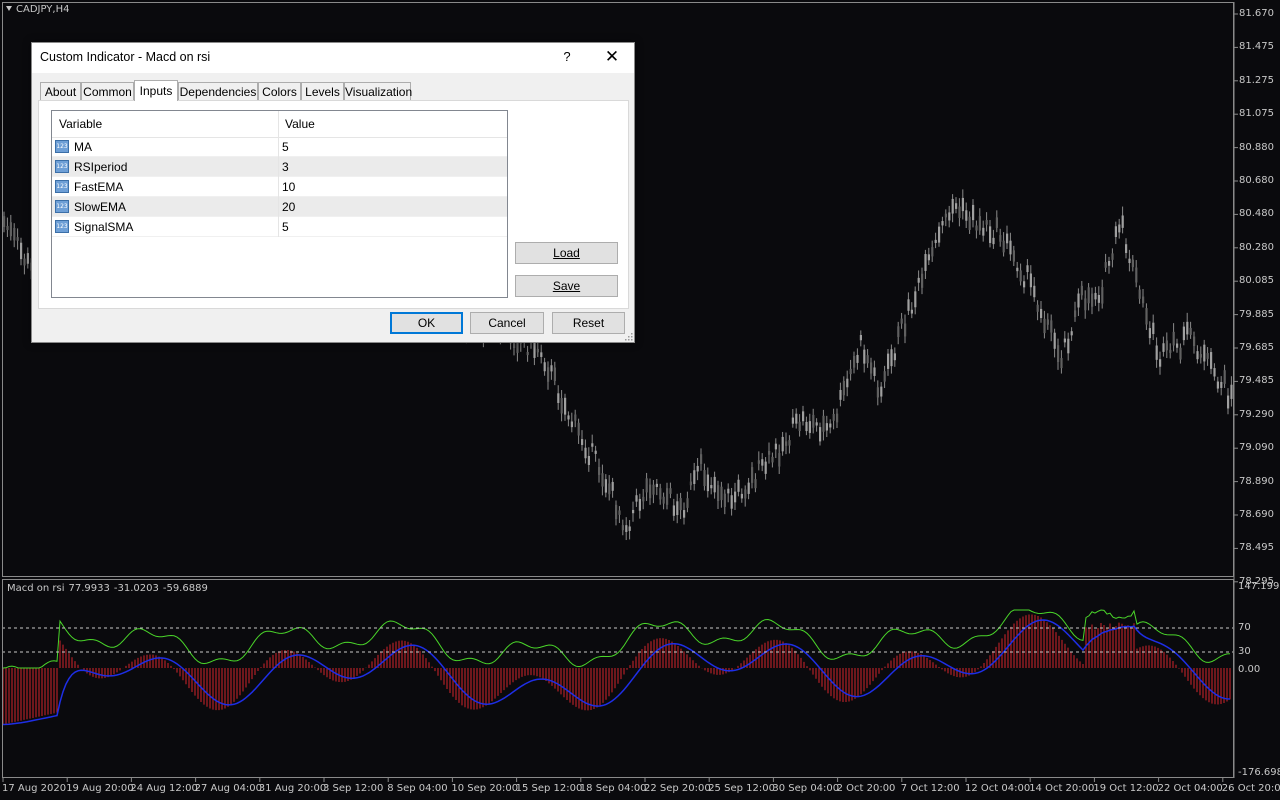 The image size is (1280, 800). Describe the element at coordinates (549, 788) in the screenshot. I see `time-axis-label: 15 Sep 12:00` at that location.